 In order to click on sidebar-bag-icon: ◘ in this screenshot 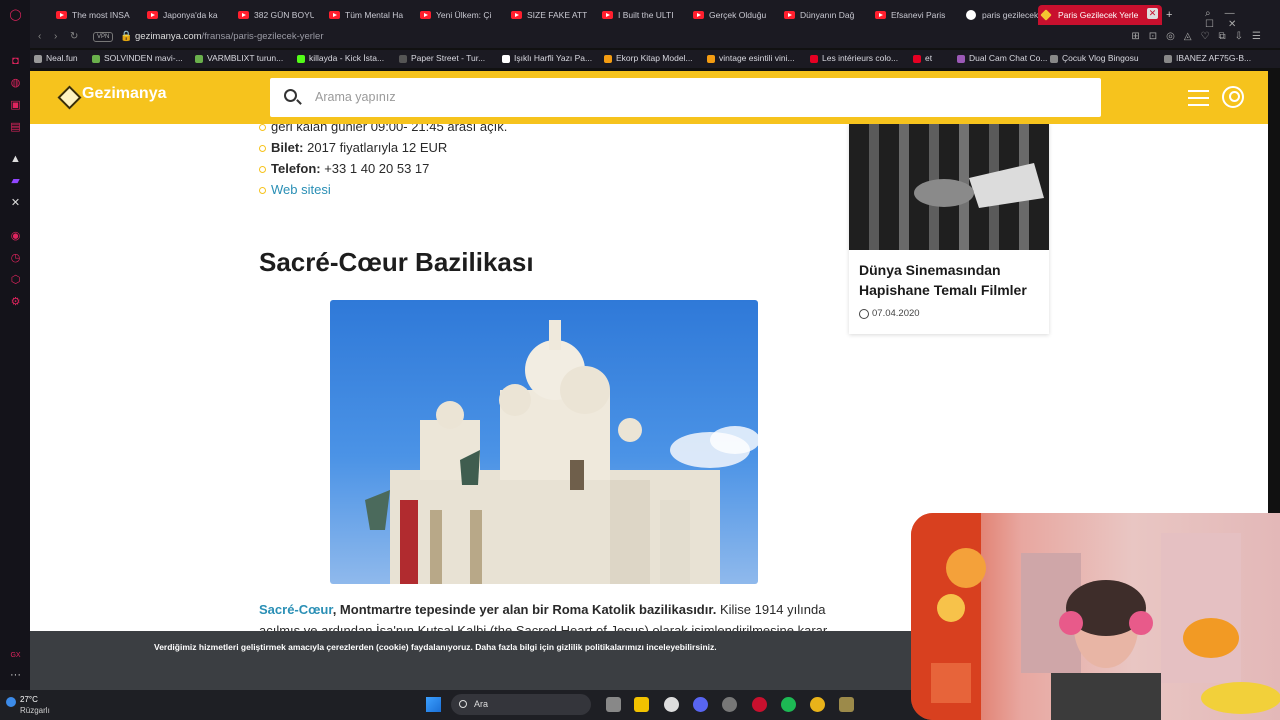, I will do `click(15, 61)`.